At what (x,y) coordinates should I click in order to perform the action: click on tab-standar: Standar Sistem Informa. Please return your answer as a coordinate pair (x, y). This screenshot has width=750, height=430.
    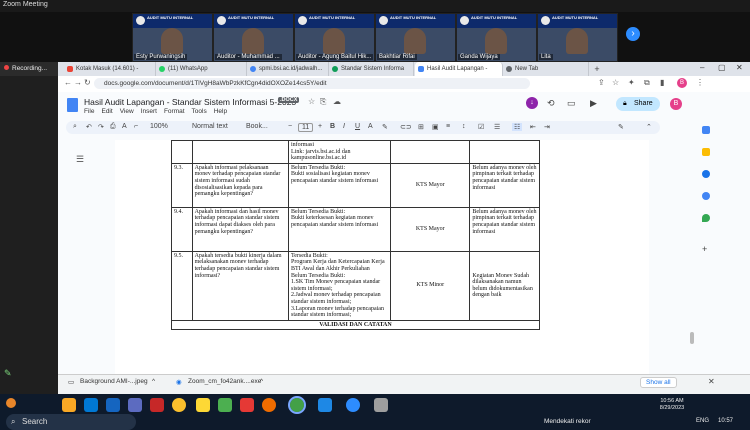
    Looking at the image, I should click on (371, 69).